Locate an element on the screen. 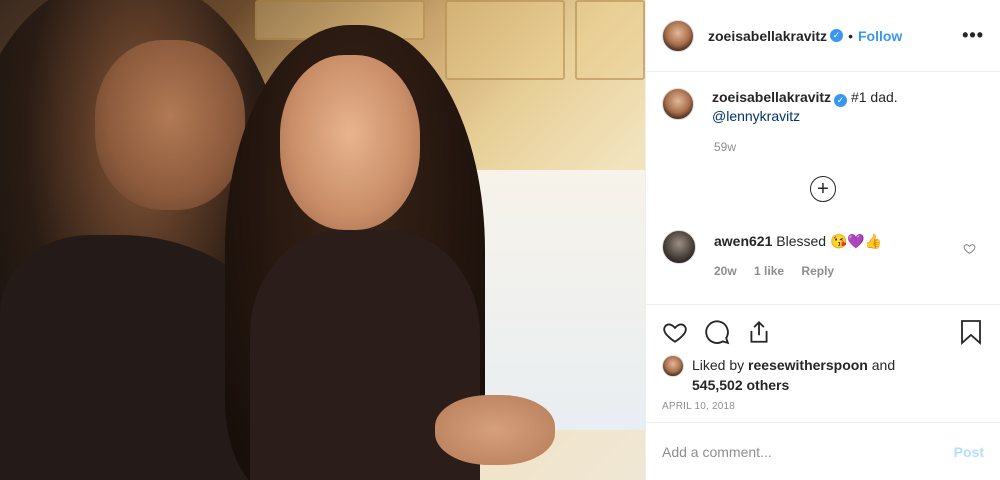 The height and width of the screenshot is (480, 1000). liker-avatar is located at coordinates (673, 366).